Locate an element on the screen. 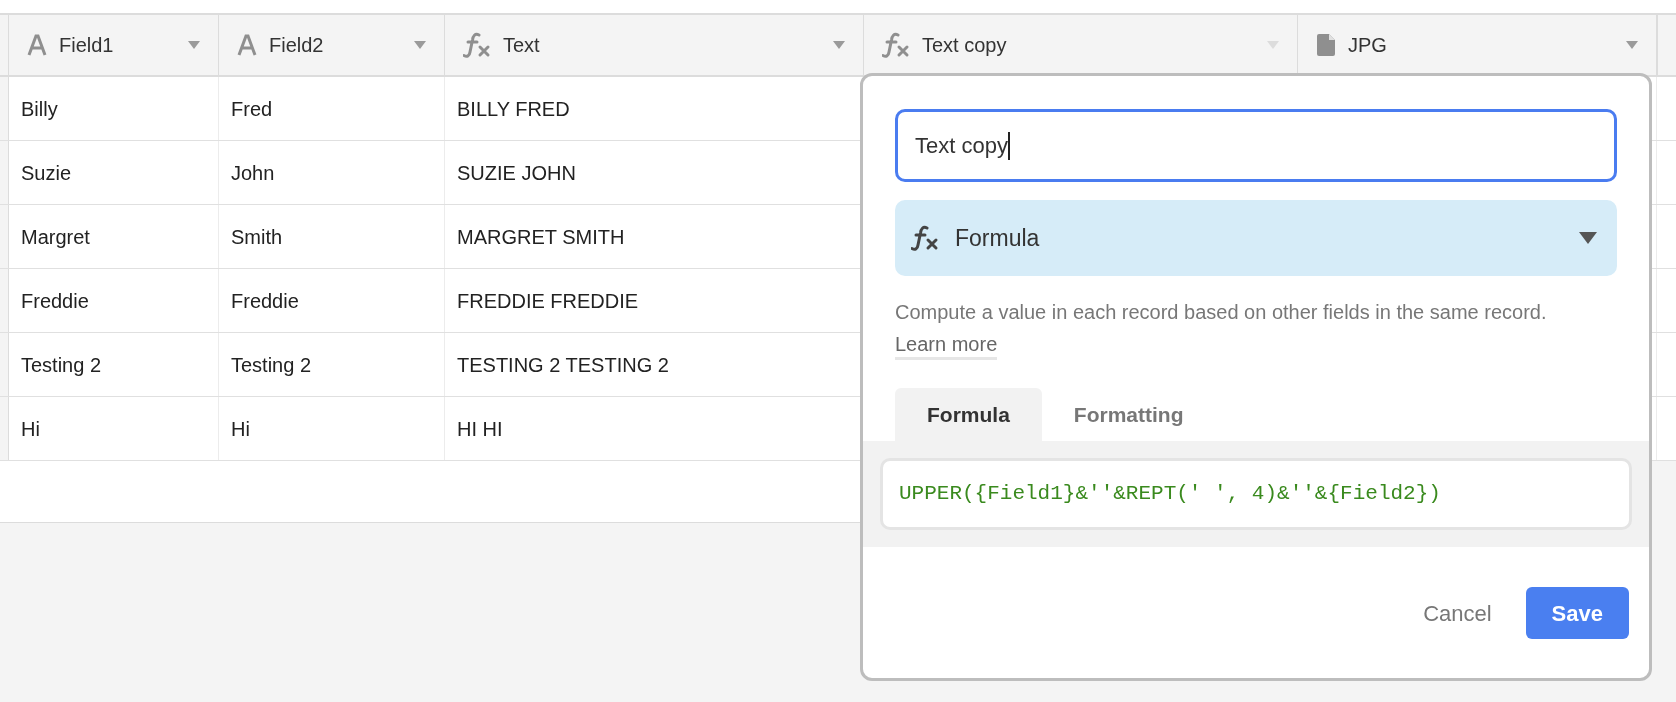 The height and width of the screenshot is (702, 1676). table-cell-text: HI HI is located at coordinates (480, 429).